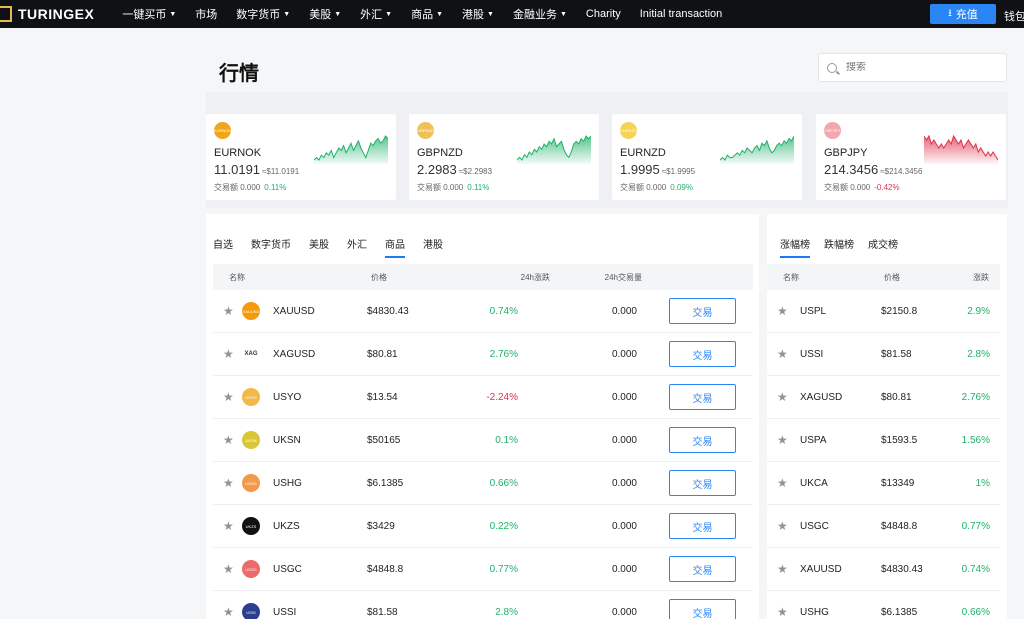  I want to click on rank-asset-name: XAGUSD, so click(821, 397).